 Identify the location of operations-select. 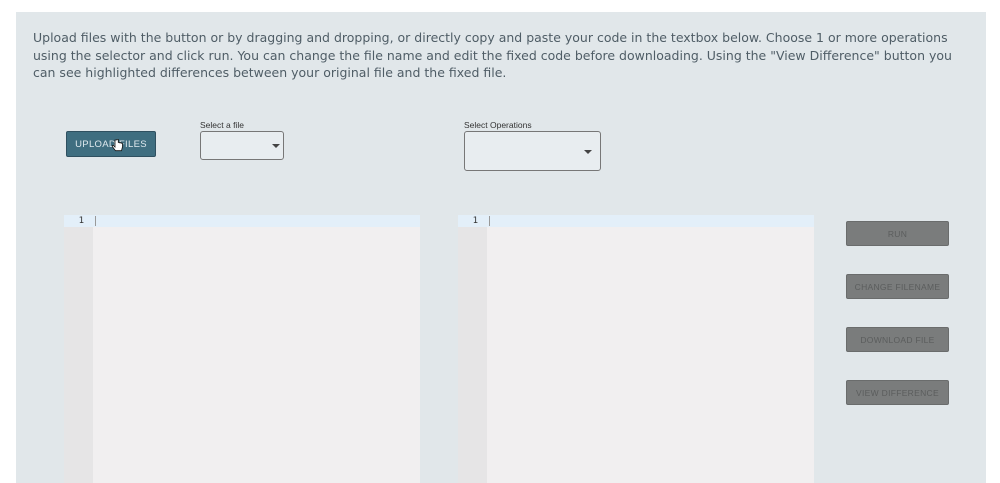
(532, 151).